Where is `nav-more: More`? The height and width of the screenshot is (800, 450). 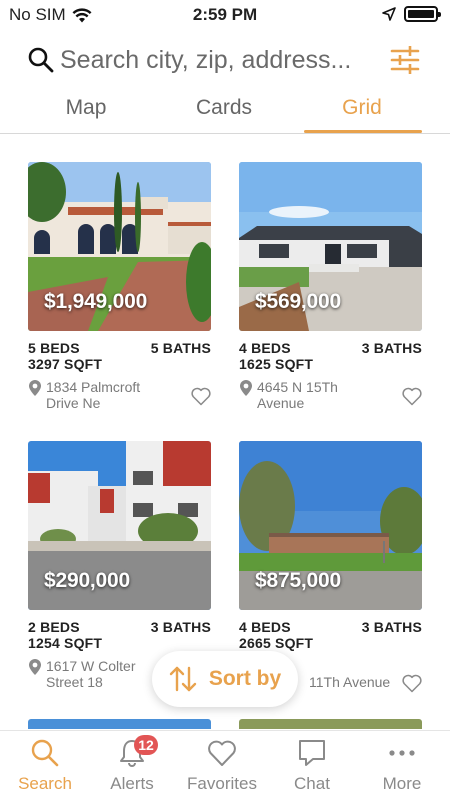 nav-more: More is located at coordinates (402, 765).